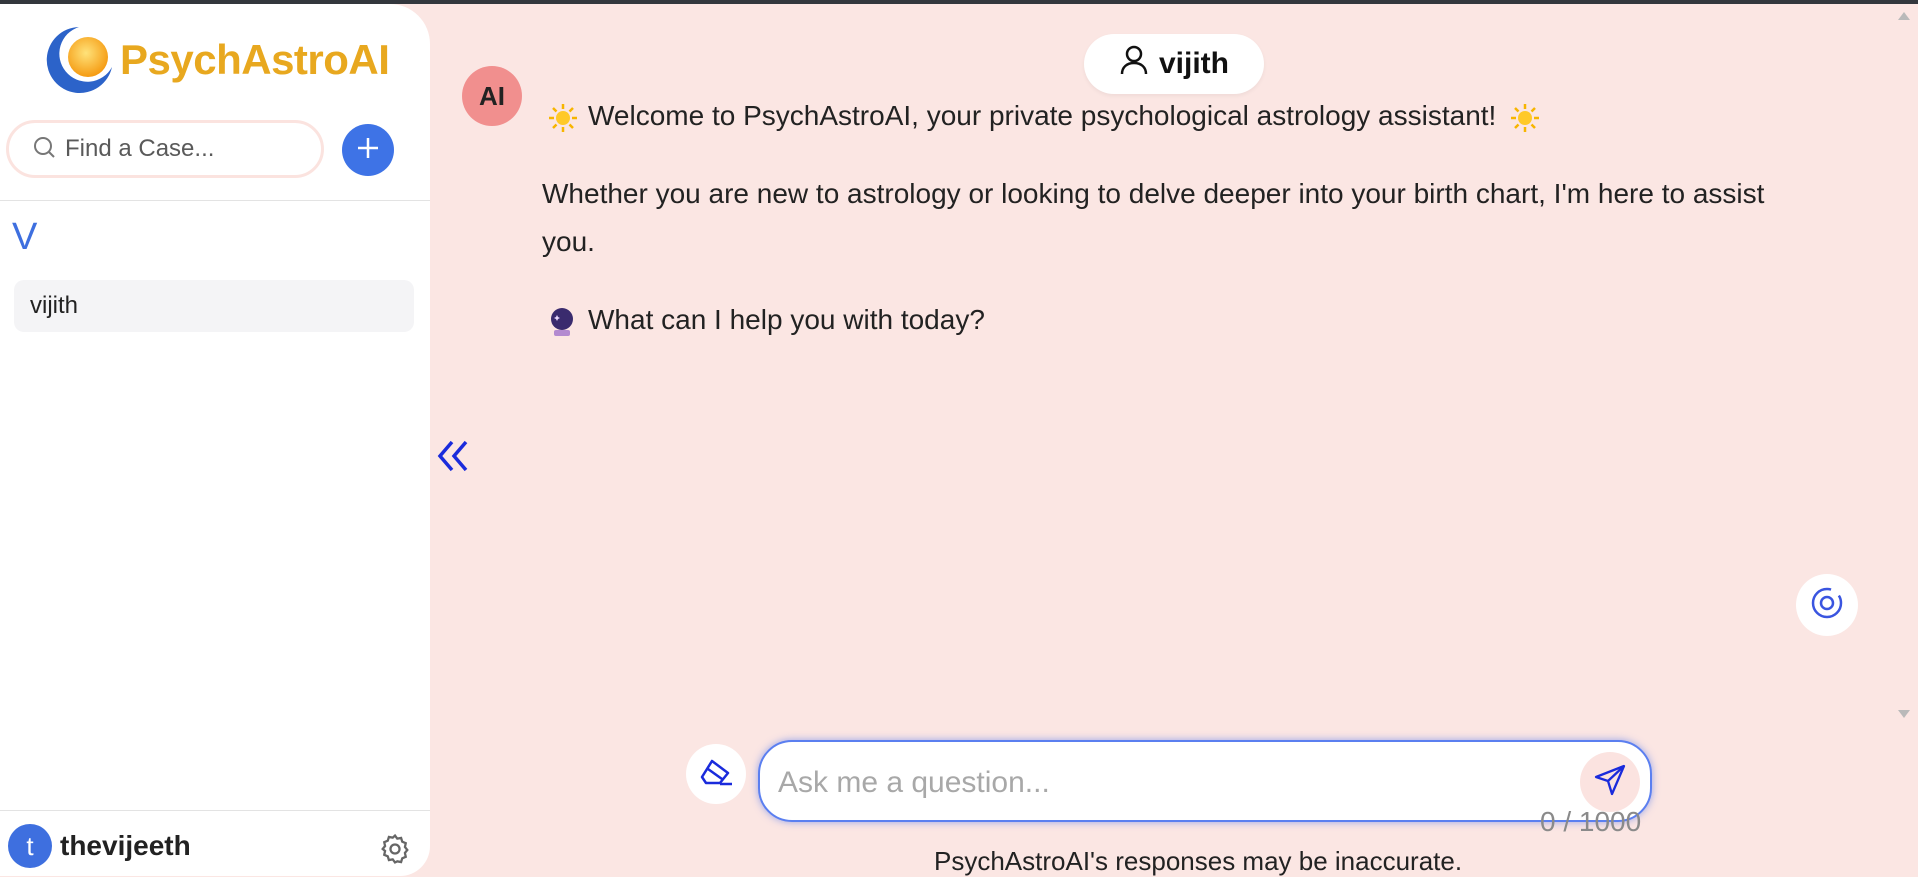  I want to click on scroll-up-arrow, so click(1904, 16).